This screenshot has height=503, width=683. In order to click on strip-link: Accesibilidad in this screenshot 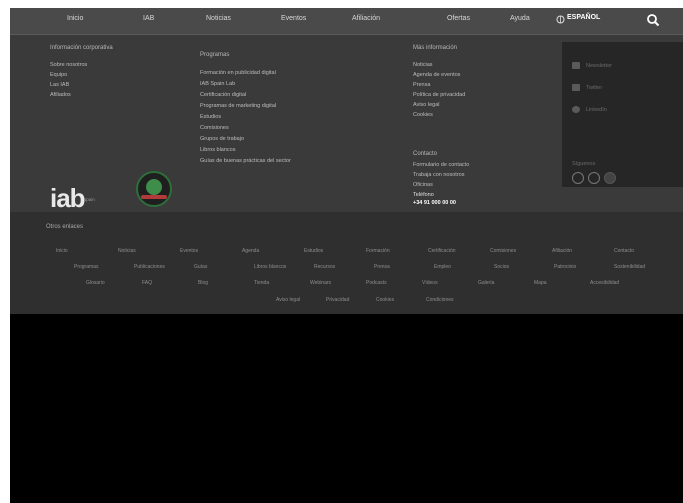, I will do `click(604, 283)`.